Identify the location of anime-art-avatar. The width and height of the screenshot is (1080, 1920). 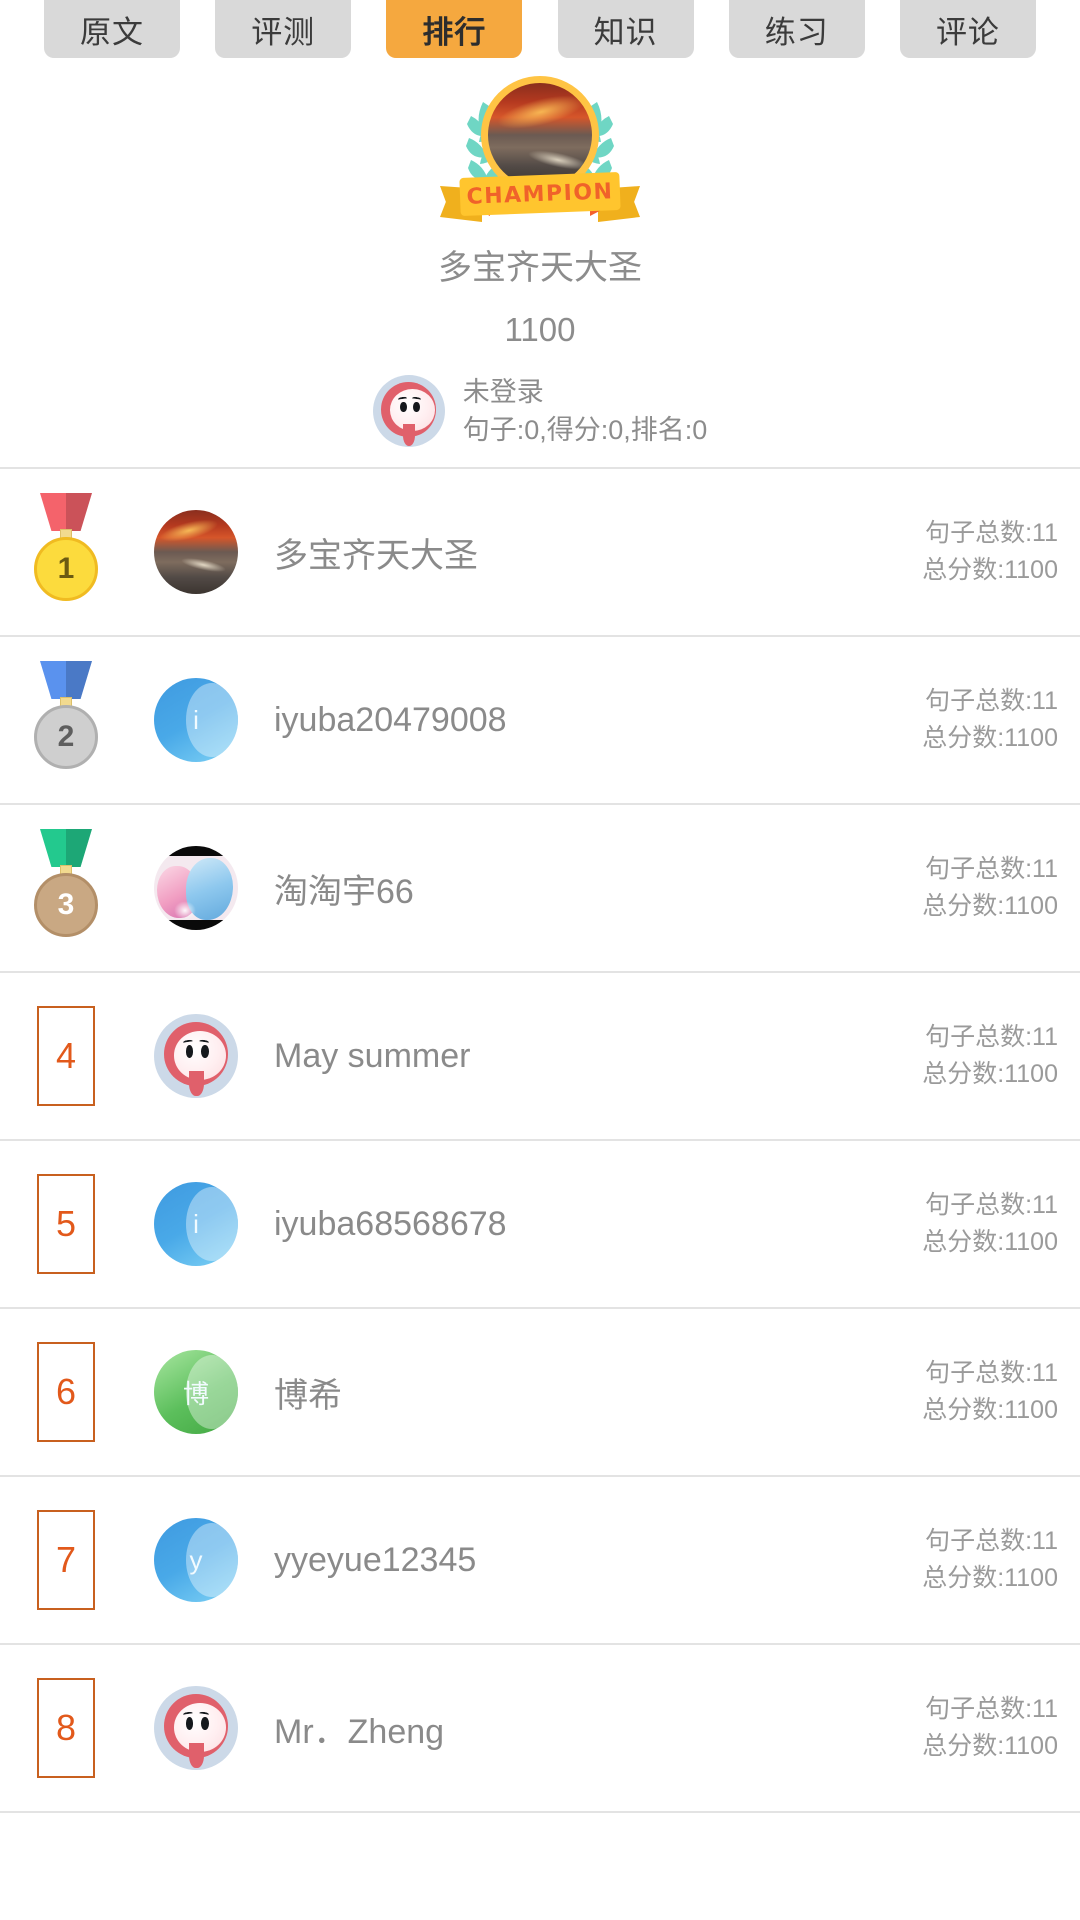
(196, 888).